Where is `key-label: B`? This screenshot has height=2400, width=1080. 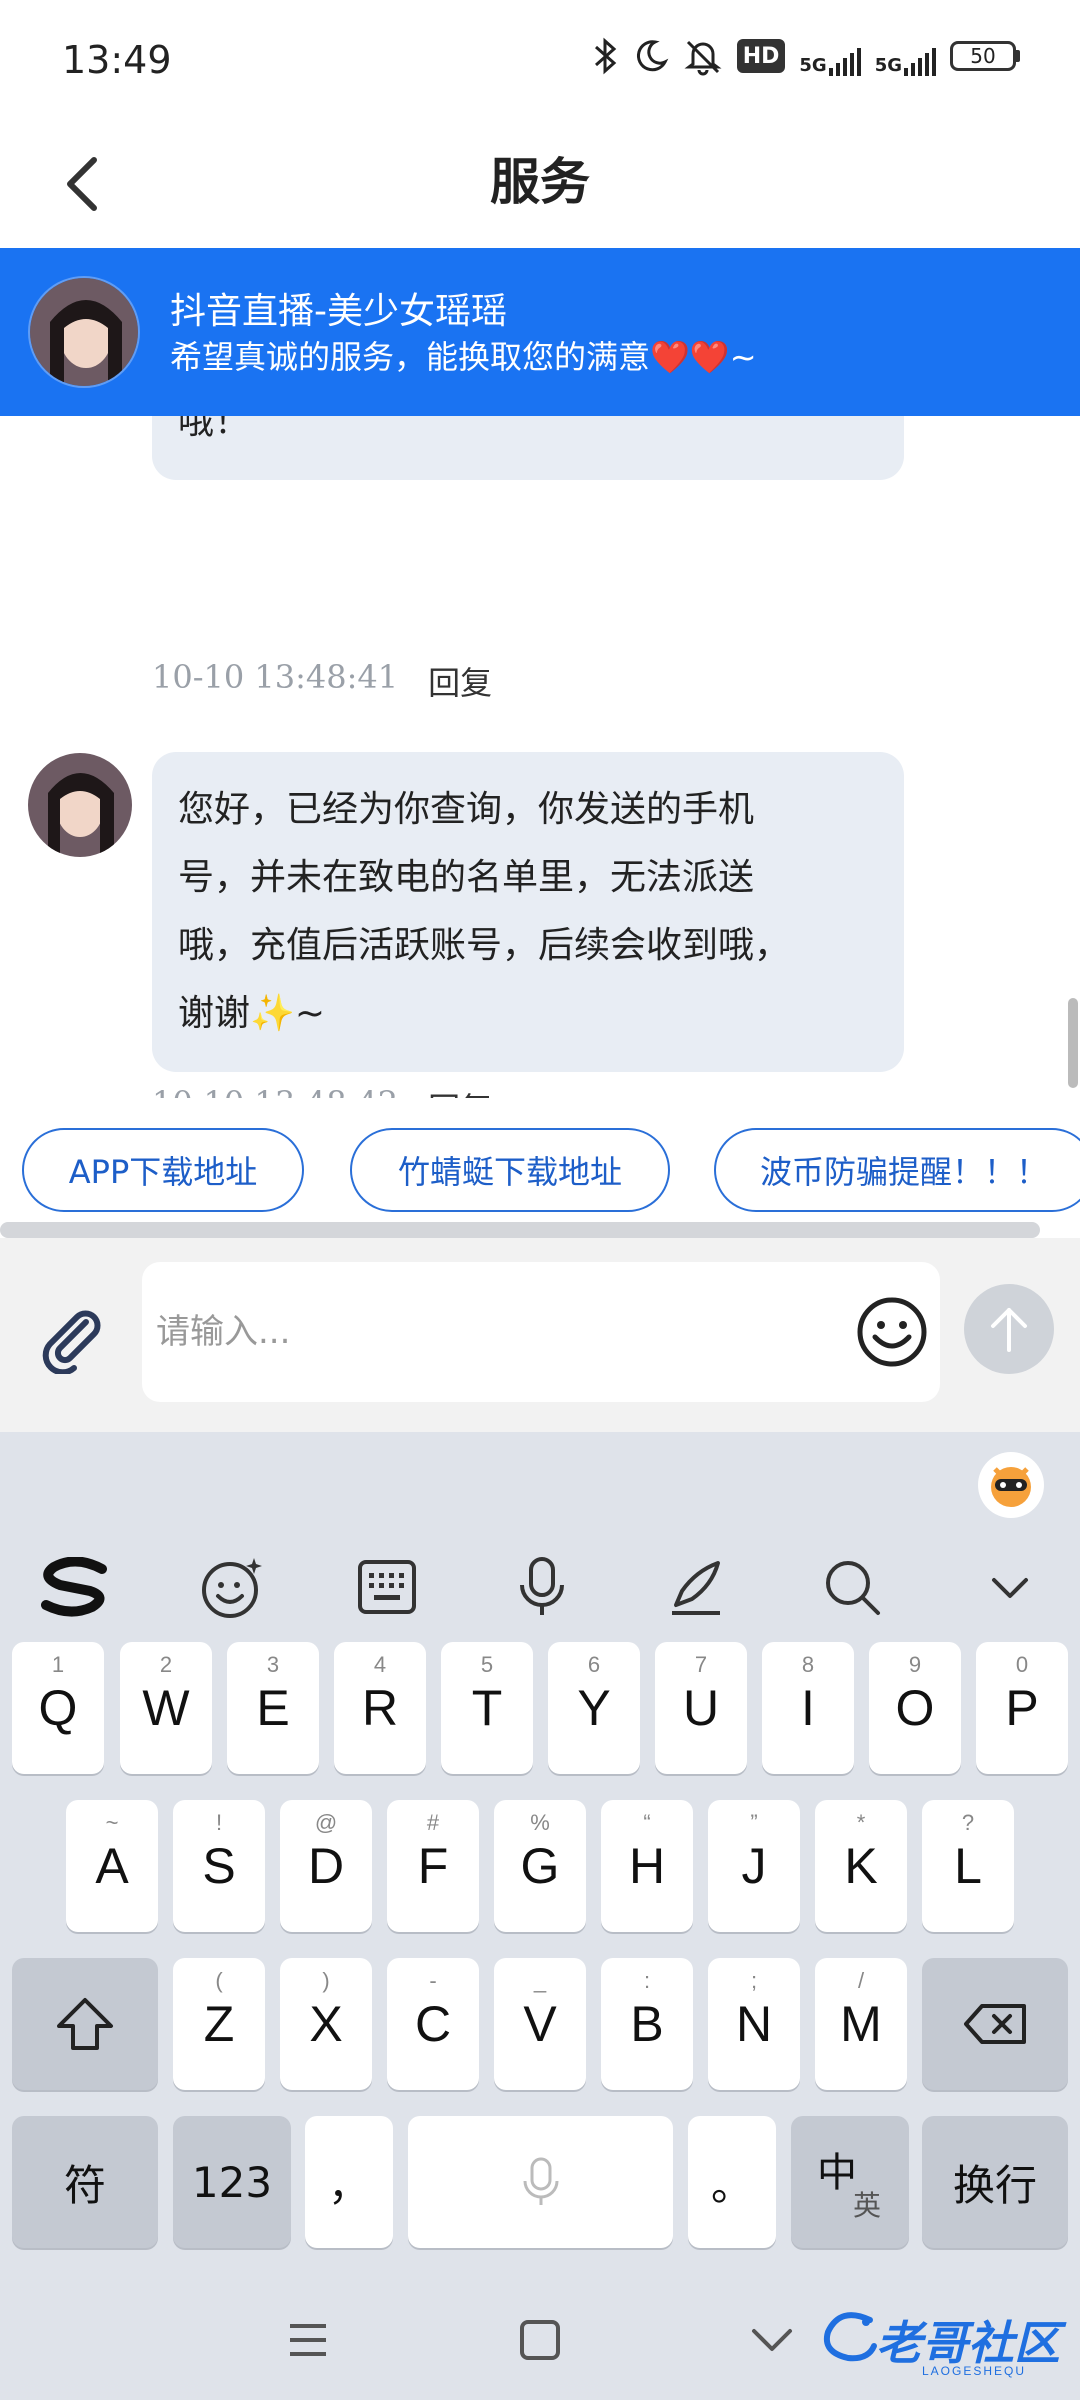 key-label: B is located at coordinates (647, 2024).